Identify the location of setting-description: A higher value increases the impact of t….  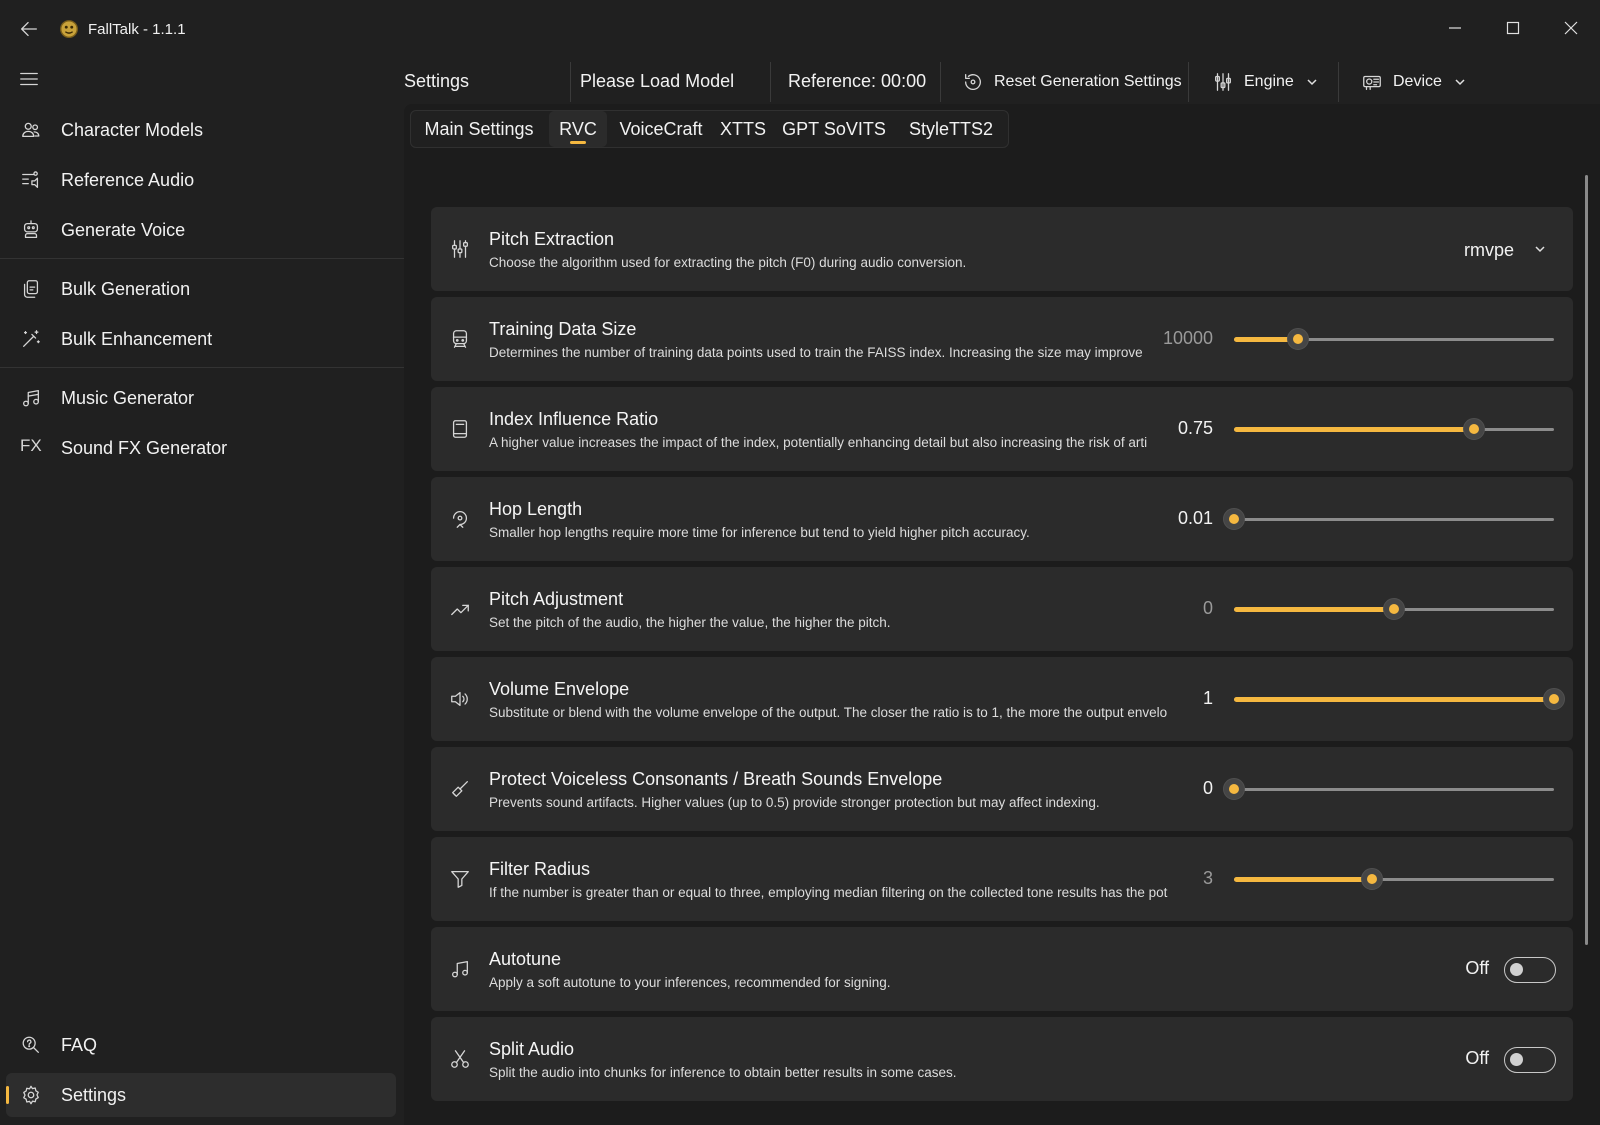
(818, 442).